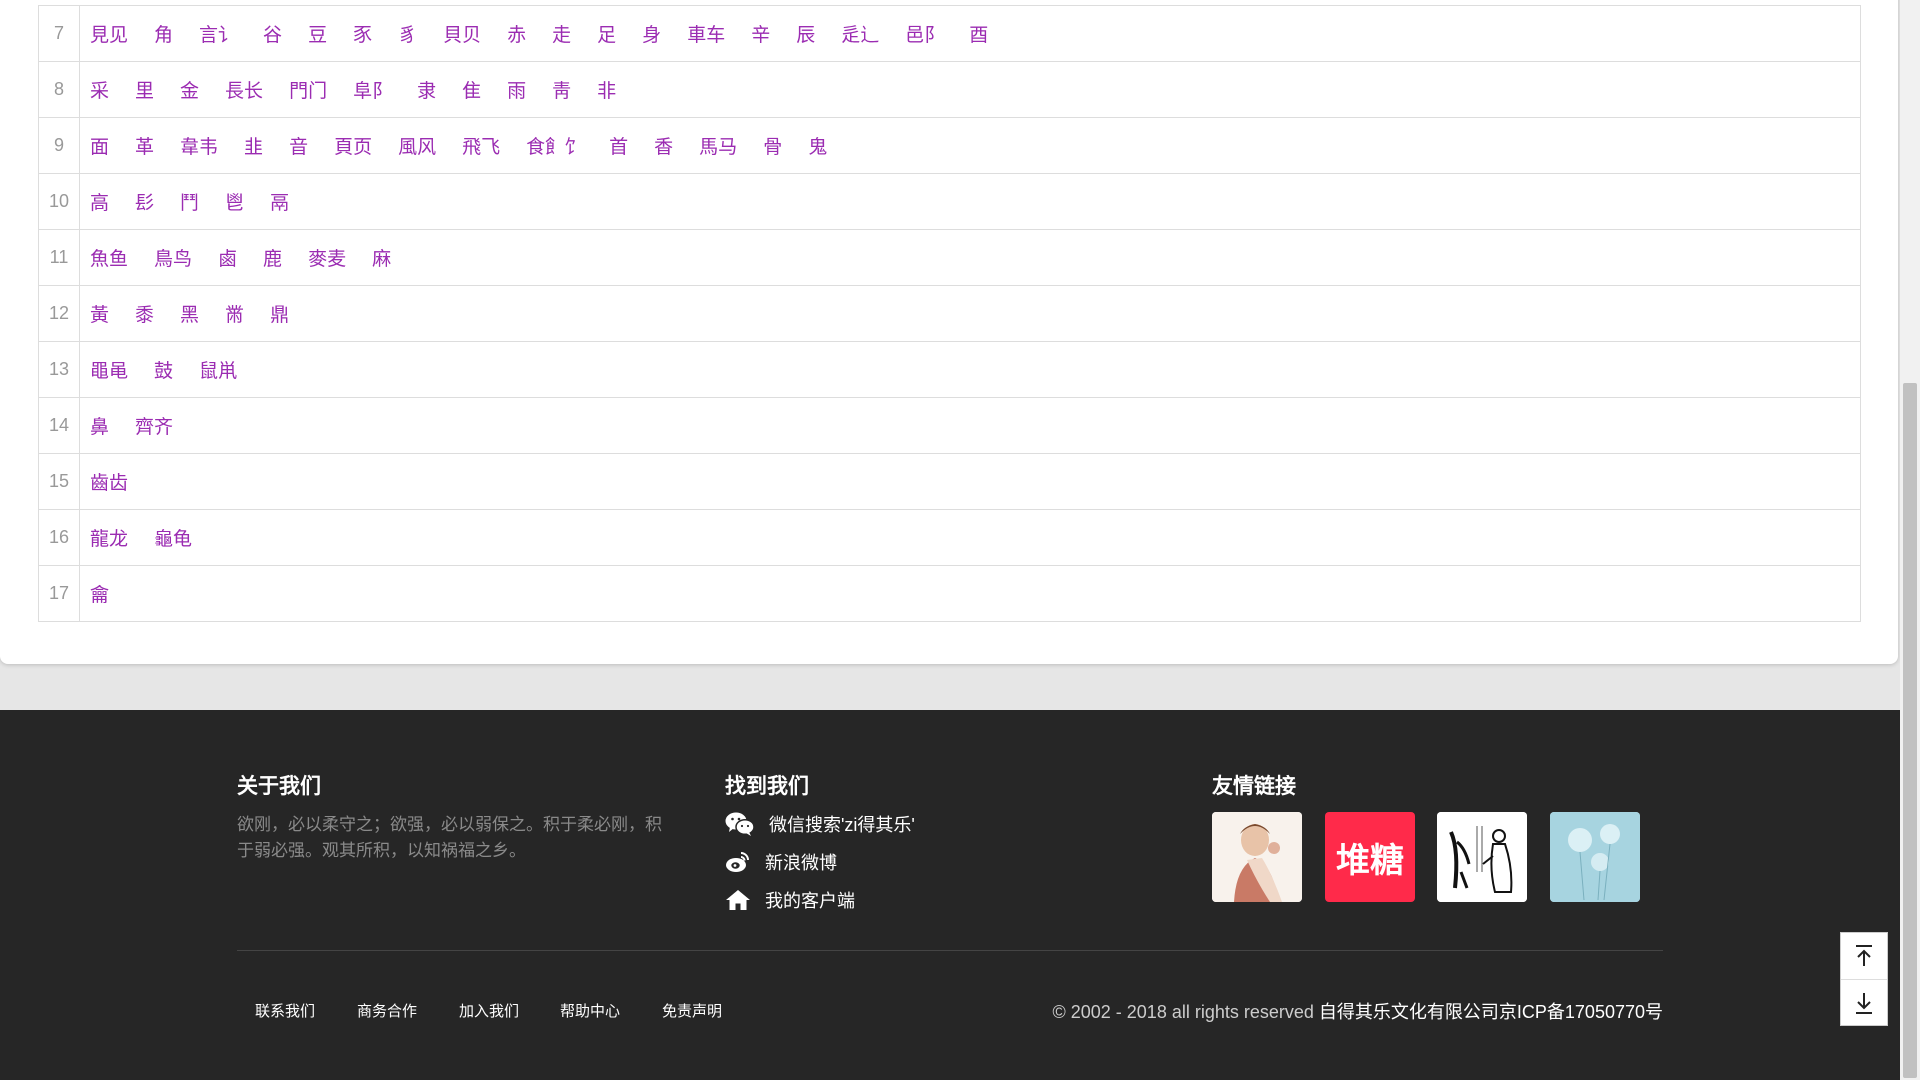 This screenshot has width=1920, height=1080. Describe the element at coordinates (308, 89) in the screenshot. I see `radical-link: 門门` at that location.